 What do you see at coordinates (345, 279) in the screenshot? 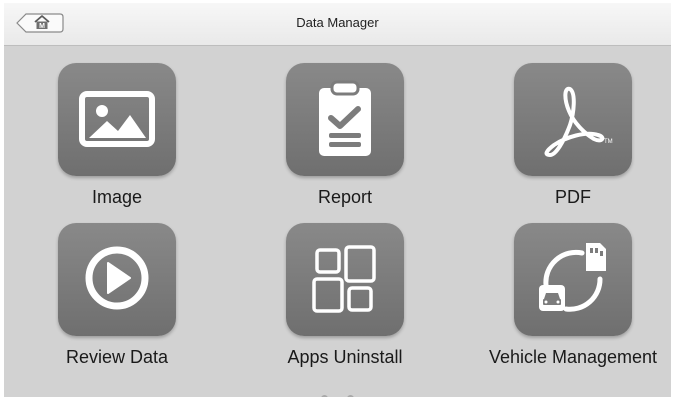
I see `app-grid-icon` at bounding box center [345, 279].